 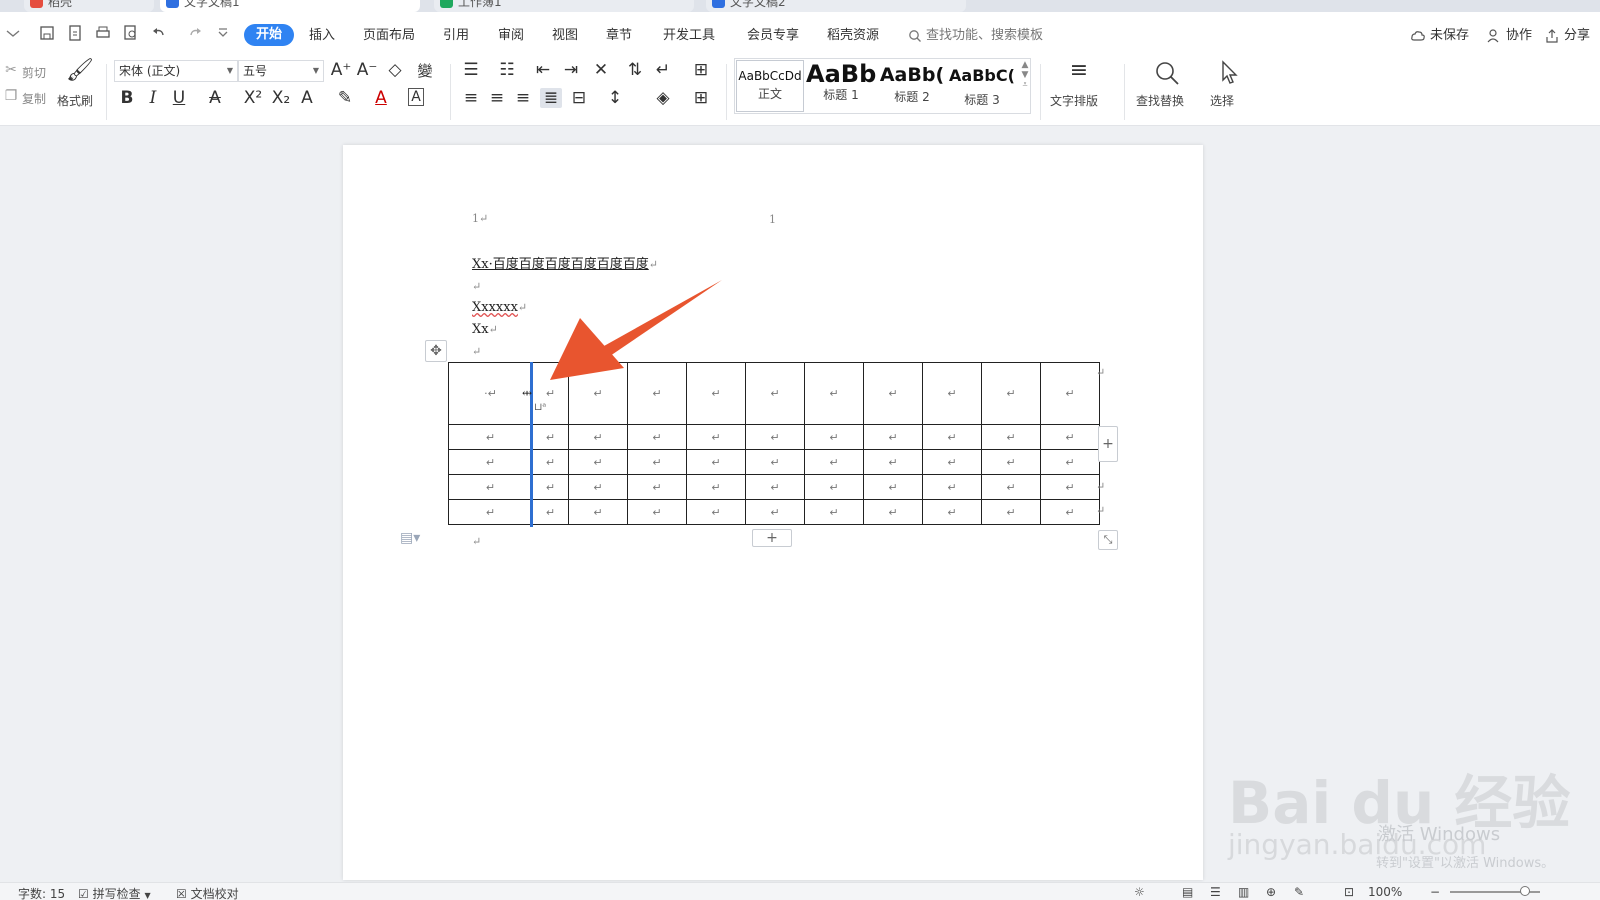 What do you see at coordinates (75, 100) in the screenshot?
I see `format-painter-button: 格式刷` at bounding box center [75, 100].